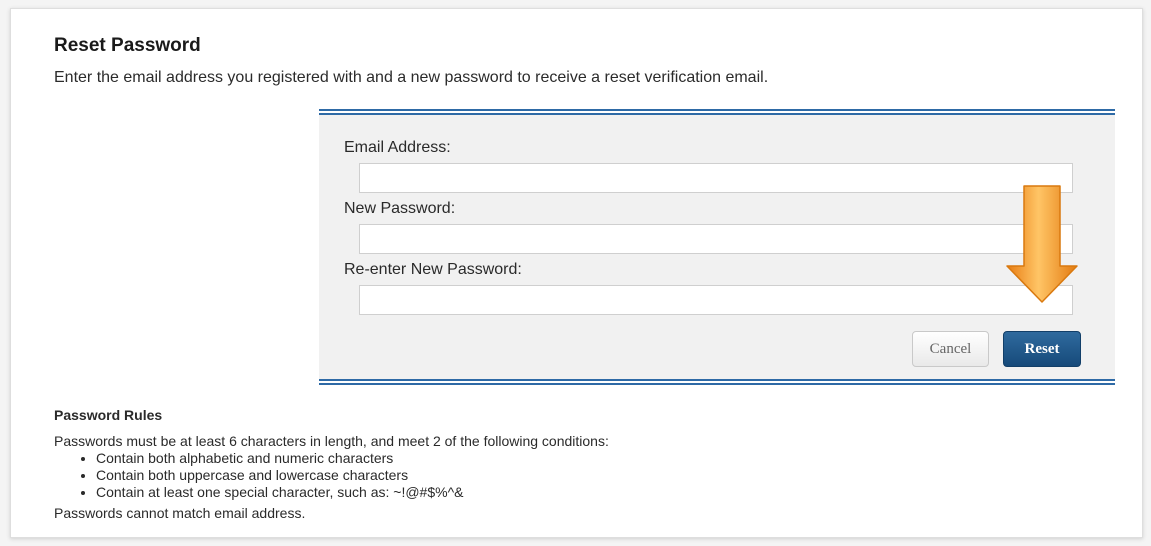 This screenshot has height=546, width=1151. I want to click on new-password-label: New Password:, so click(400, 208).